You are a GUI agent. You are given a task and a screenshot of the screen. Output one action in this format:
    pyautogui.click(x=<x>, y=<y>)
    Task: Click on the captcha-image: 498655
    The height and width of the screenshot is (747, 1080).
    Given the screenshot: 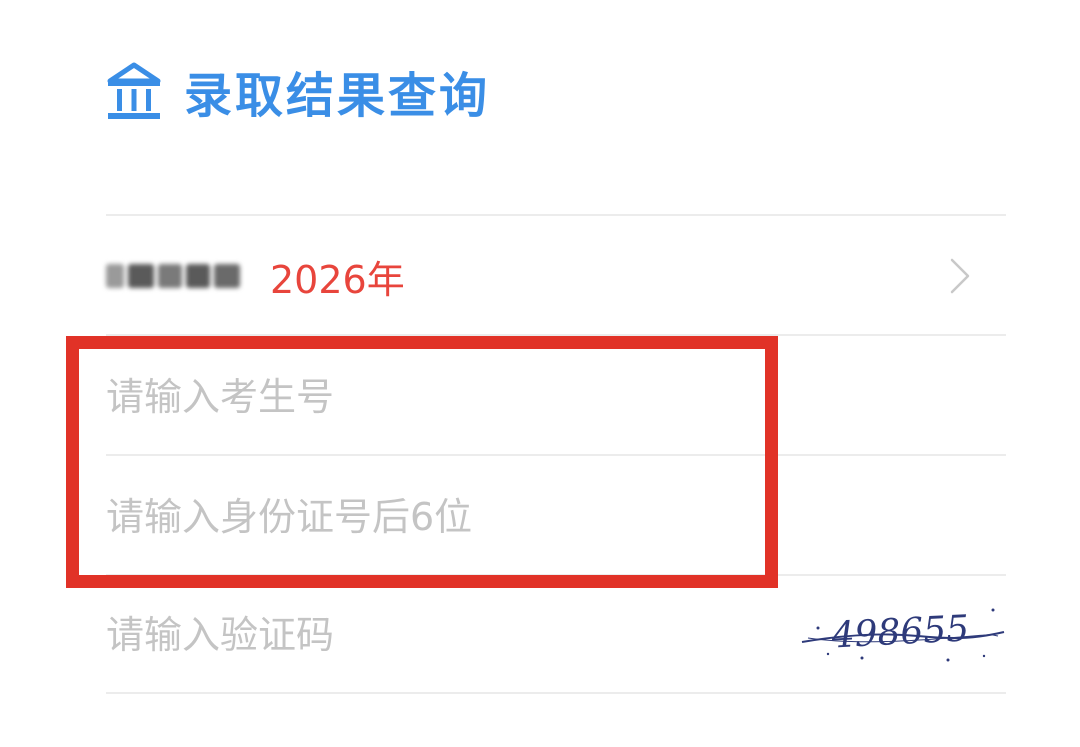 What is the action you would take?
    pyautogui.click(x=903, y=633)
    